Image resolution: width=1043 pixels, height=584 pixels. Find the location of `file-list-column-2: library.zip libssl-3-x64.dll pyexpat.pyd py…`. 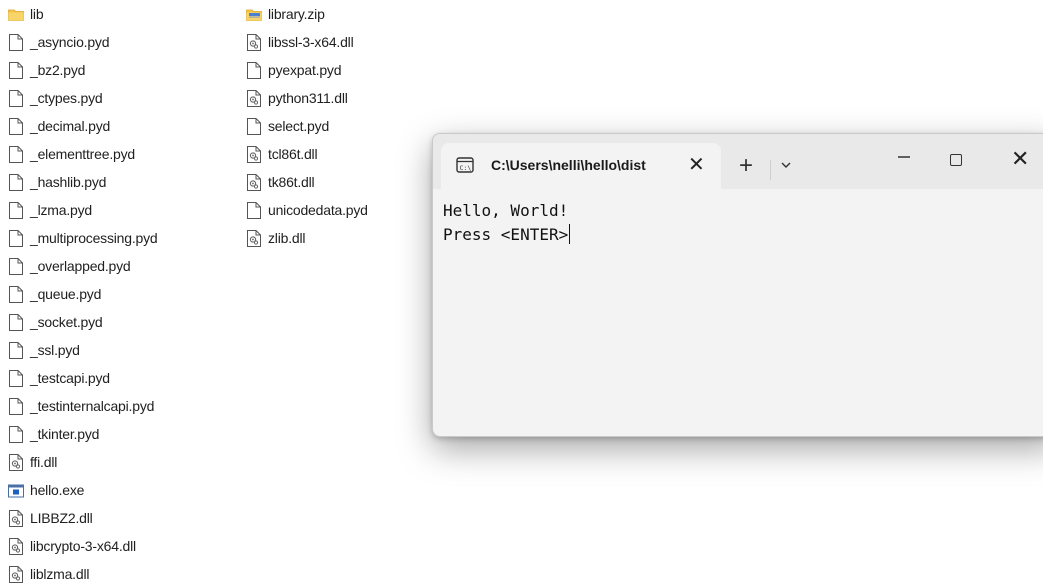

file-list-column-2: library.zip libssl-3-x64.dll pyexpat.pyd py… is located at coordinates (307, 126).